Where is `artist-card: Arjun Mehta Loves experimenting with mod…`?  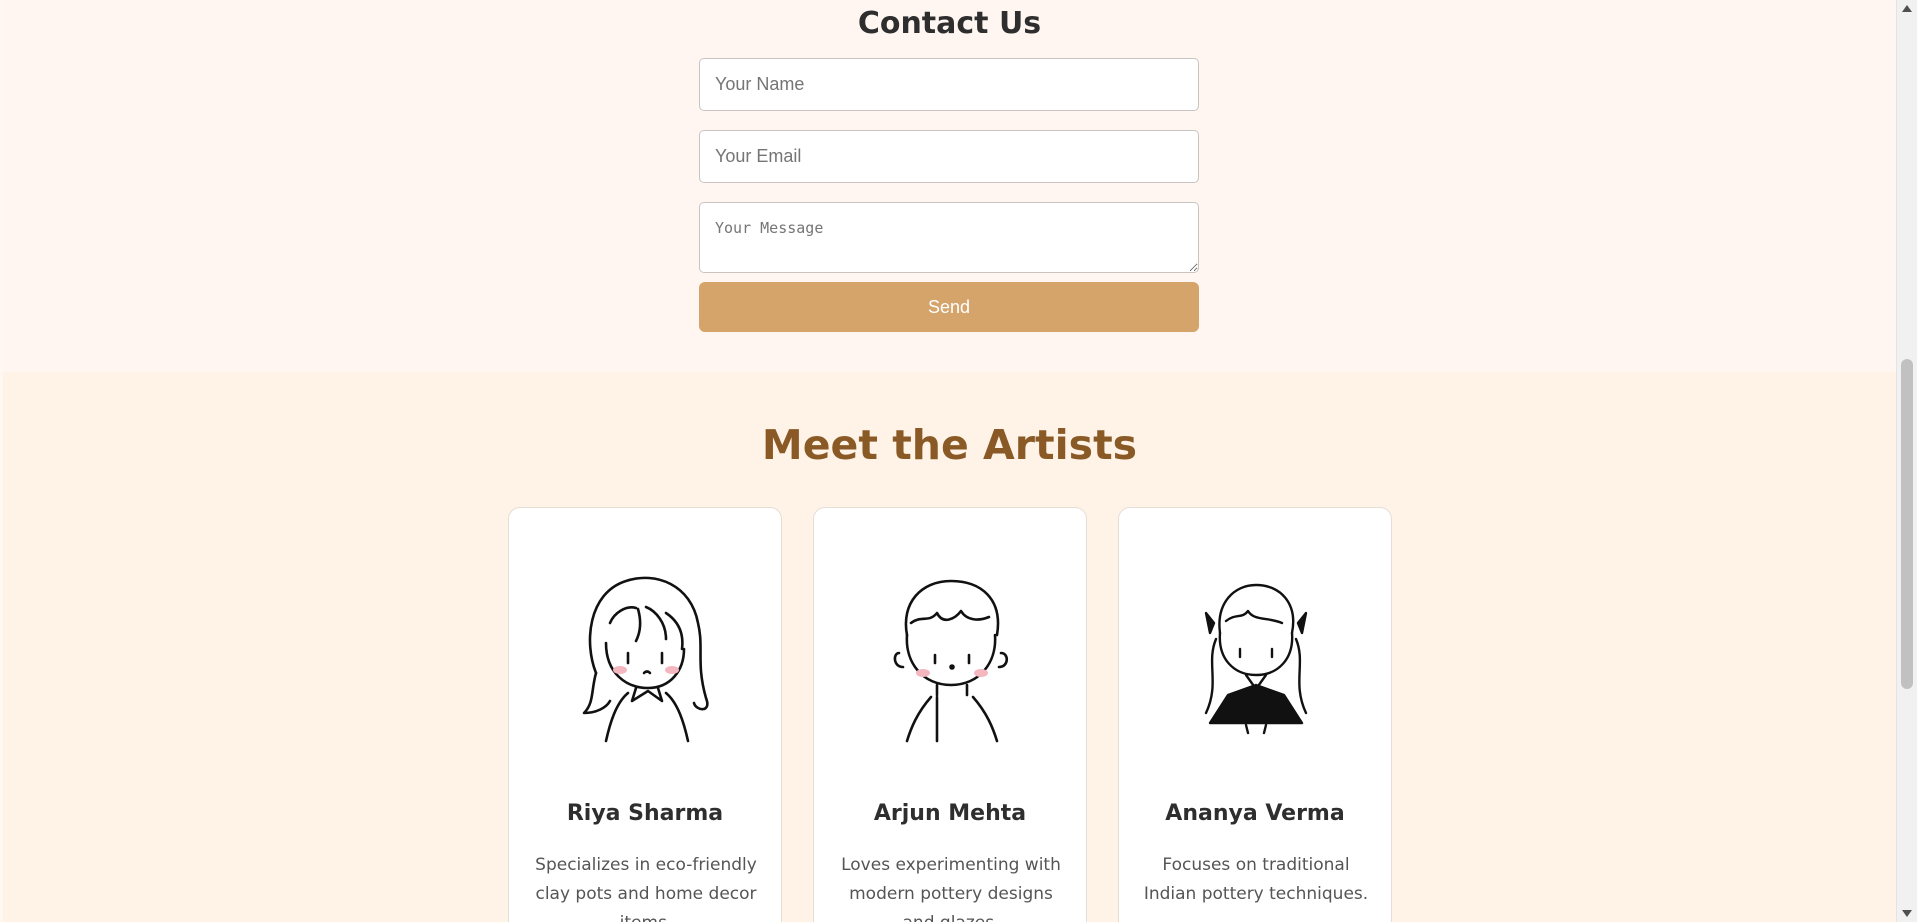
artist-card: Arjun Mehta Loves experimenting with mod… is located at coordinates (950, 714).